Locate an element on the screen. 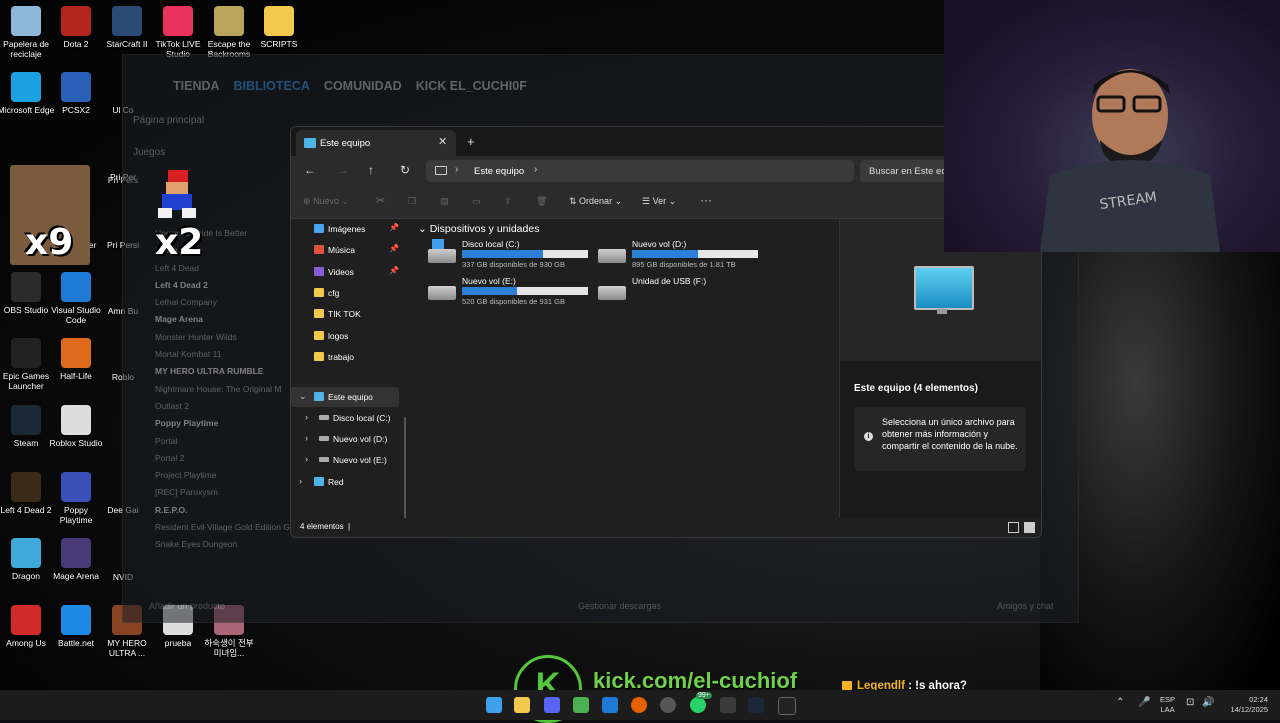 The image size is (1280, 723). drive-tile: Unidad de USB (F:) is located at coordinates (681, 292).